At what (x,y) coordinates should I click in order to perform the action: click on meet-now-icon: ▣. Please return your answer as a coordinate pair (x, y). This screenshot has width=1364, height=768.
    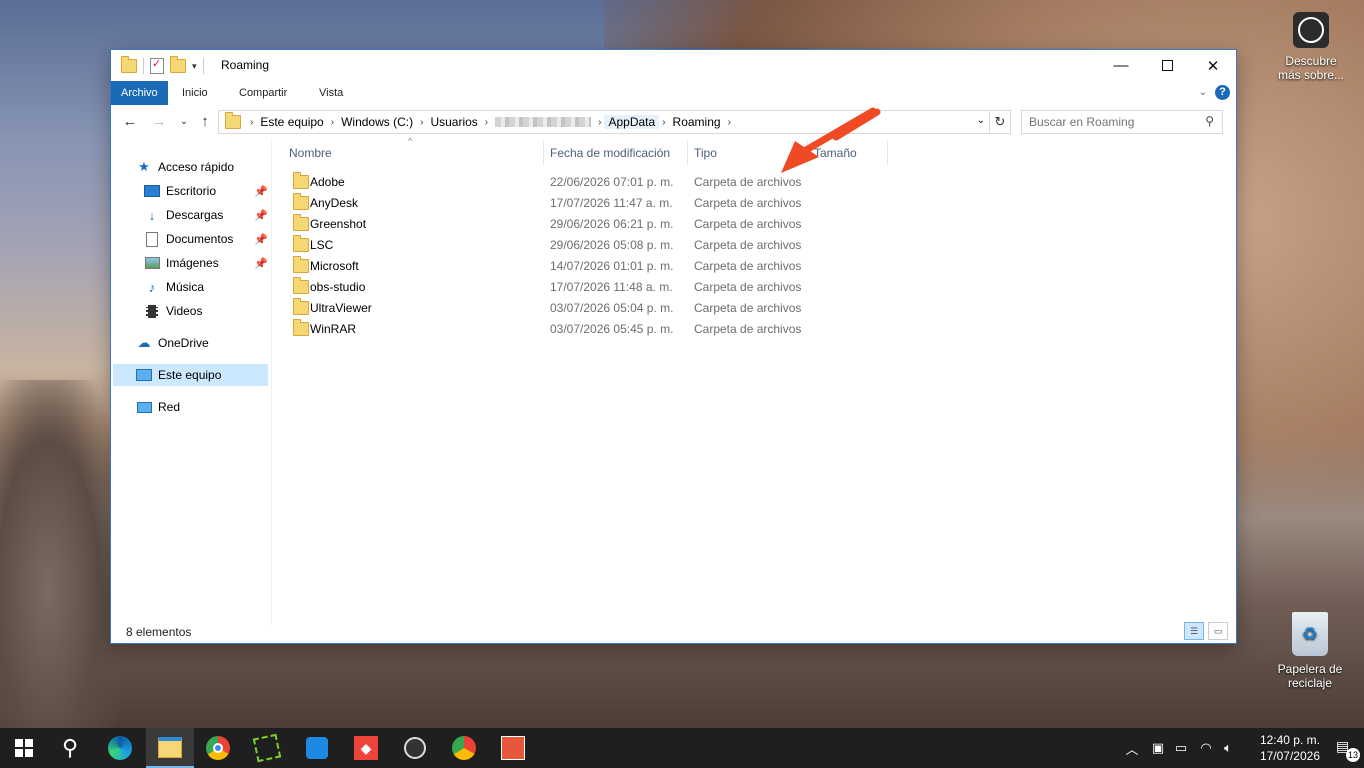
    Looking at the image, I should click on (1158, 748).